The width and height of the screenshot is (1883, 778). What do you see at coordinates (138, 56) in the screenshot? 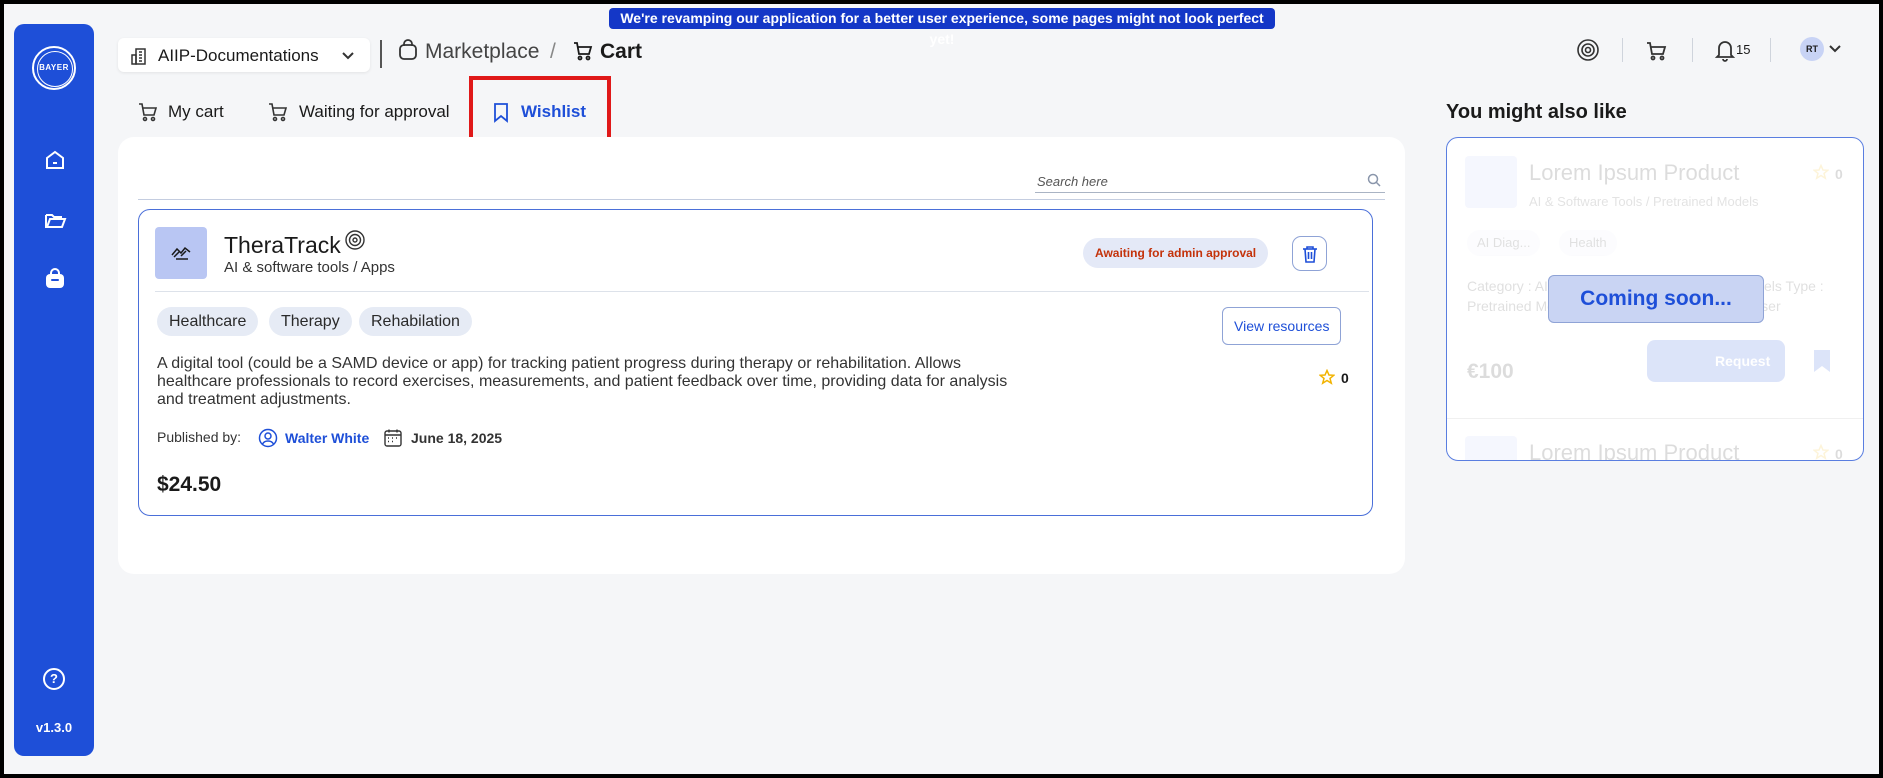
I see `building-icon` at bounding box center [138, 56].